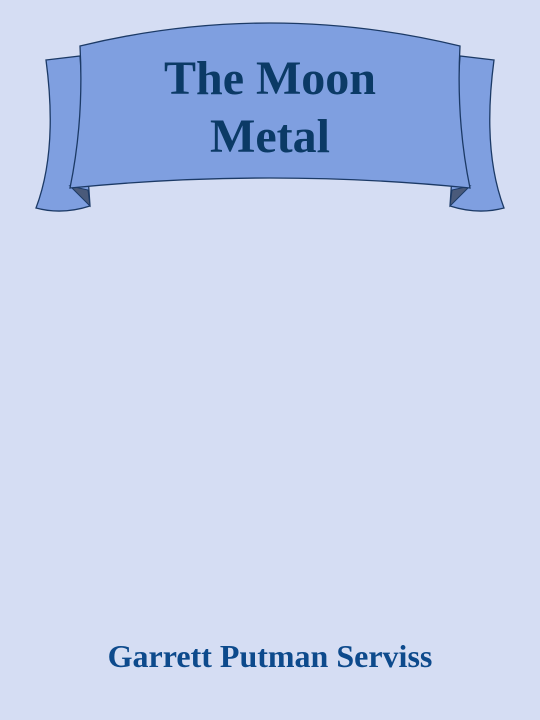  I want to click on book-title-line-1: The Moon, so click(269, 78).